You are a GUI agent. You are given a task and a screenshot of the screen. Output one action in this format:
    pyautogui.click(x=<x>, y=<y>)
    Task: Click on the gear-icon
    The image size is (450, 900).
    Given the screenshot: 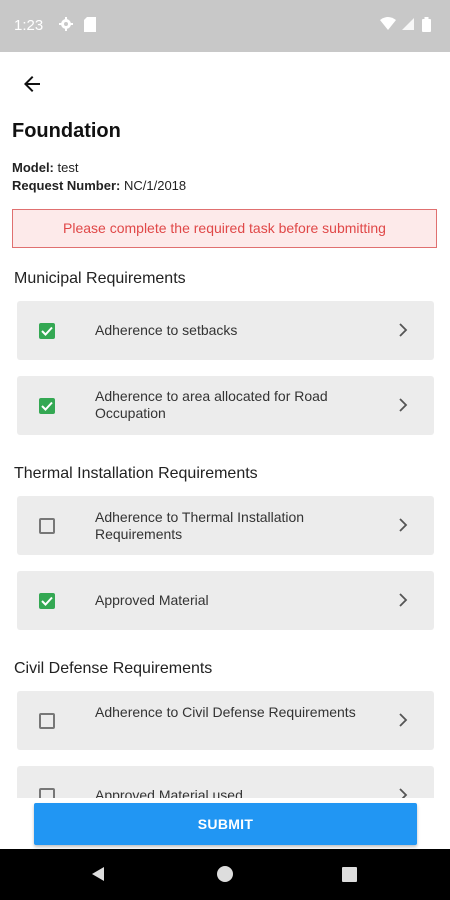 What is the action you would take?
    pyautogui.click(x=66, y=24)
    